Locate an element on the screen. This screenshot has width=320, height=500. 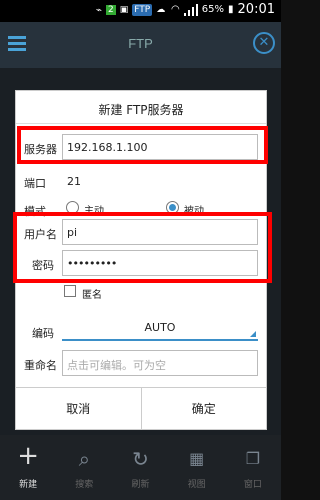
port-label: 端口 is located at coordinates (35, 183).